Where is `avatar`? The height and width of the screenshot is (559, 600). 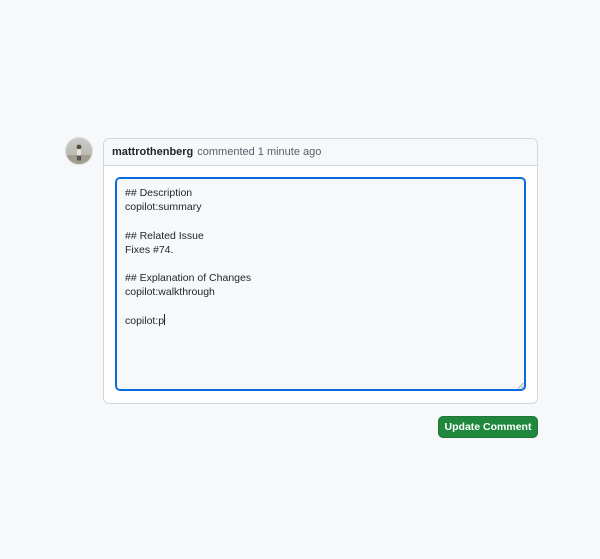 avatar is located at coordinates (79, 151).